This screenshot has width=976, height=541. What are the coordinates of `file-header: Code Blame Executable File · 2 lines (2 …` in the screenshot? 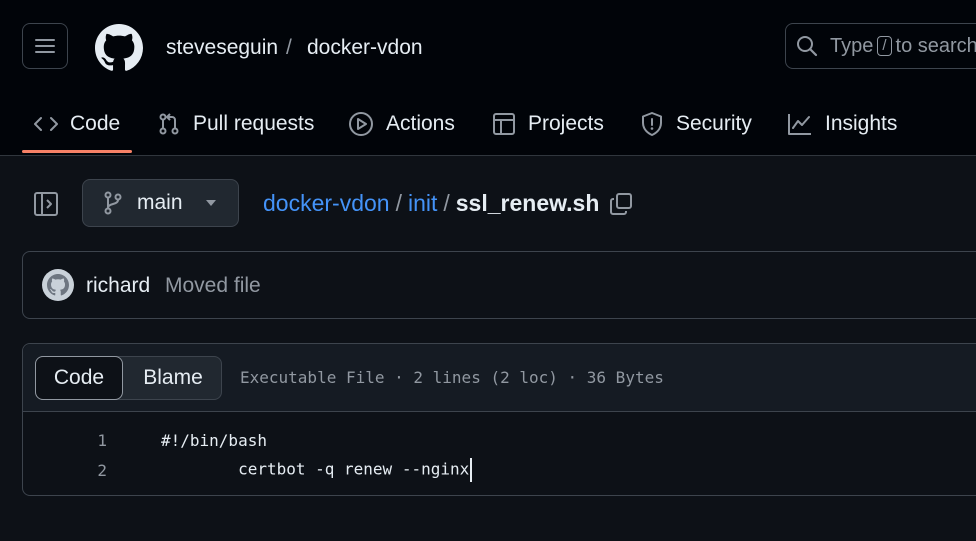 It's located at (499, 378).